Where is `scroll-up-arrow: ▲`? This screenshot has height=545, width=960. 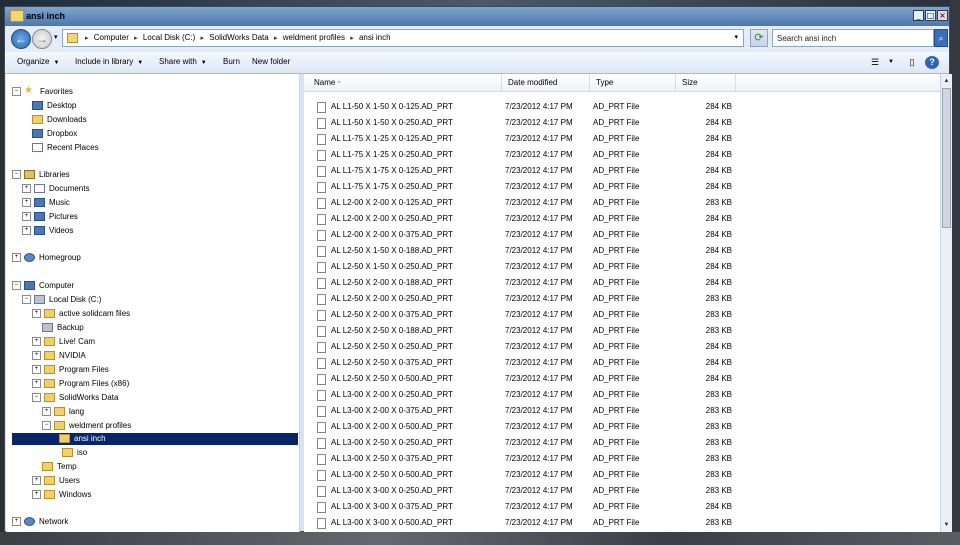 scroll-up-arrow: ▲ is located at coordinates (946, 81).